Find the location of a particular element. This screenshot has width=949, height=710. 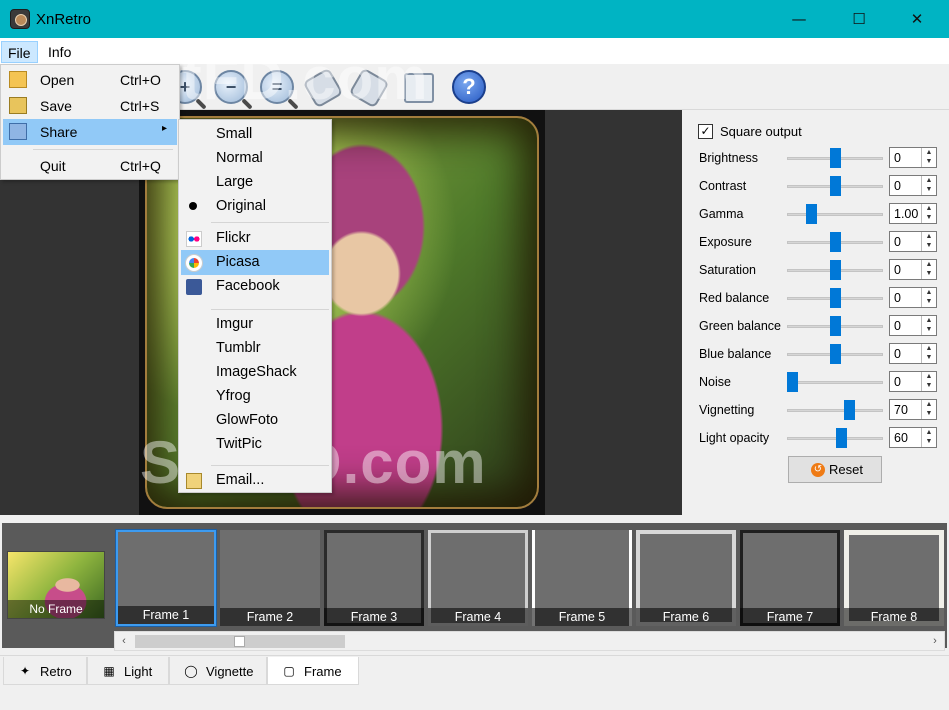

tab-light: ▦ Light is located at coordinates (128, 671).